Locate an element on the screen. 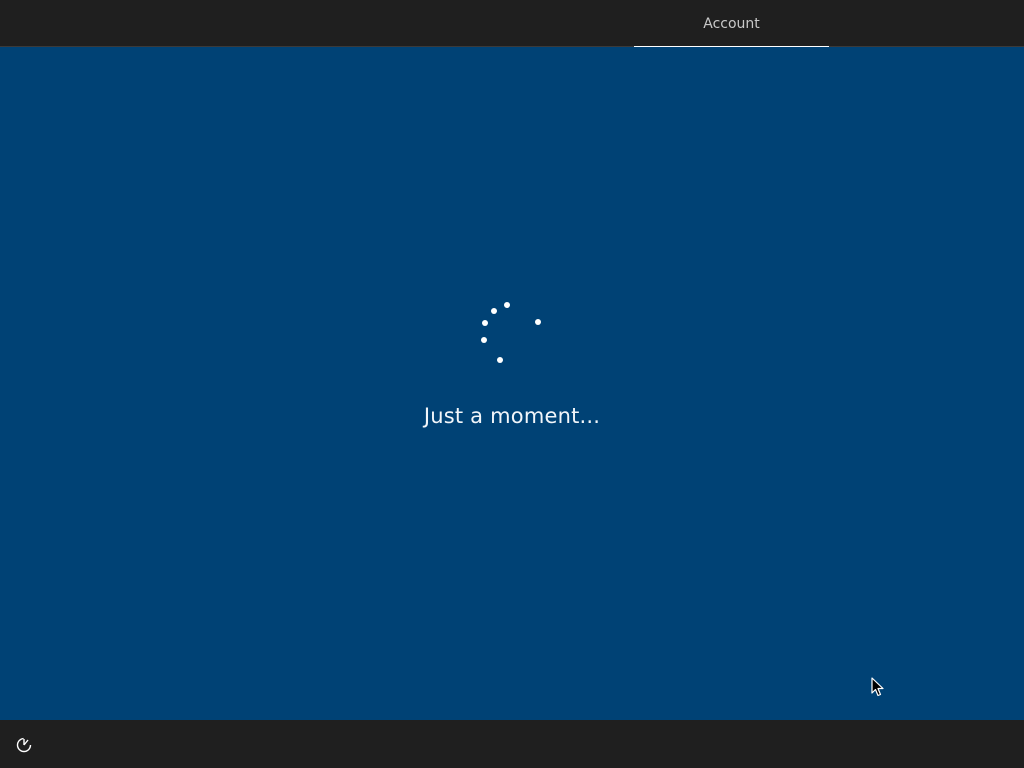 The image size is (1024, 768). bottom-bar is located at coordinates (512, 744).